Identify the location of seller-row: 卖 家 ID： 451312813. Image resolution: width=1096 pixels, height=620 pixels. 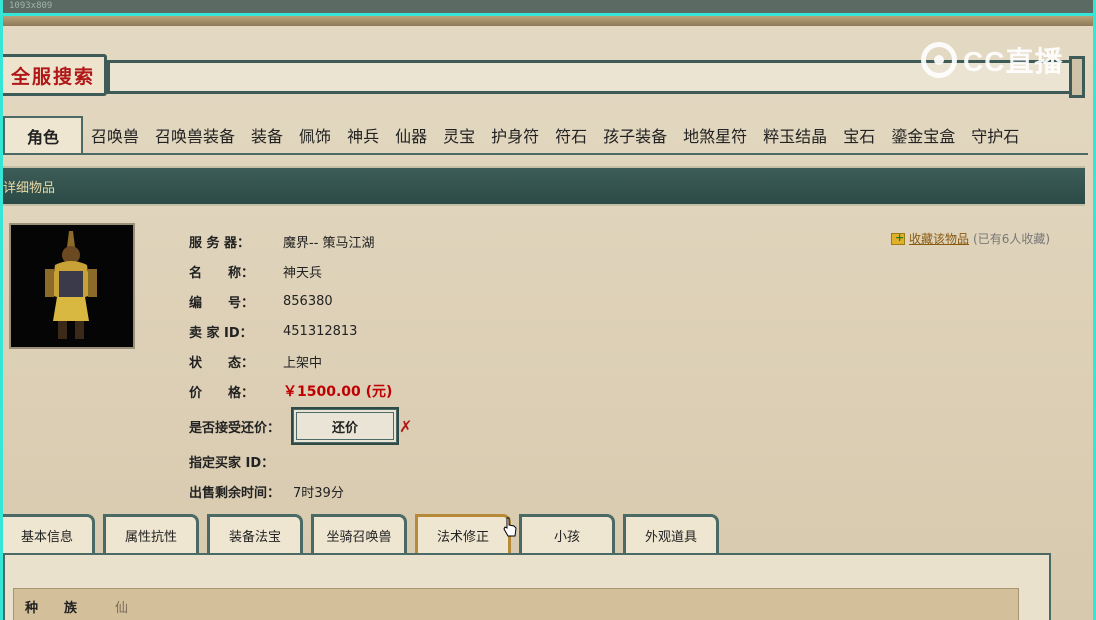
(449, 331).